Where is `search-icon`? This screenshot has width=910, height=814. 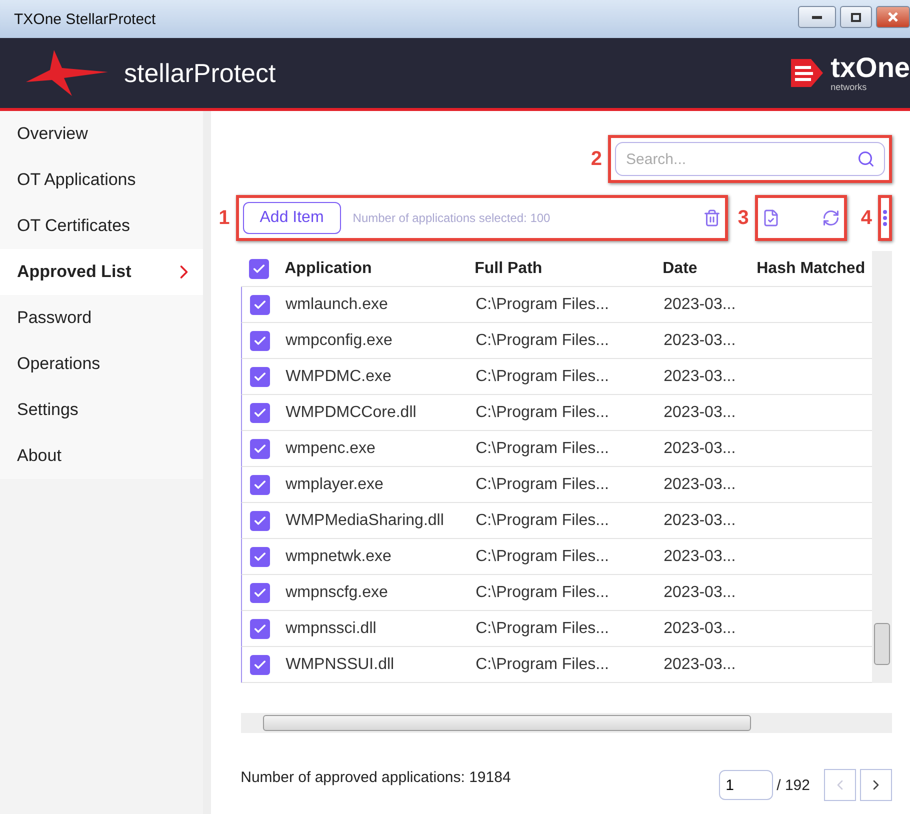 search-icon is located at coordinates (866, 159).